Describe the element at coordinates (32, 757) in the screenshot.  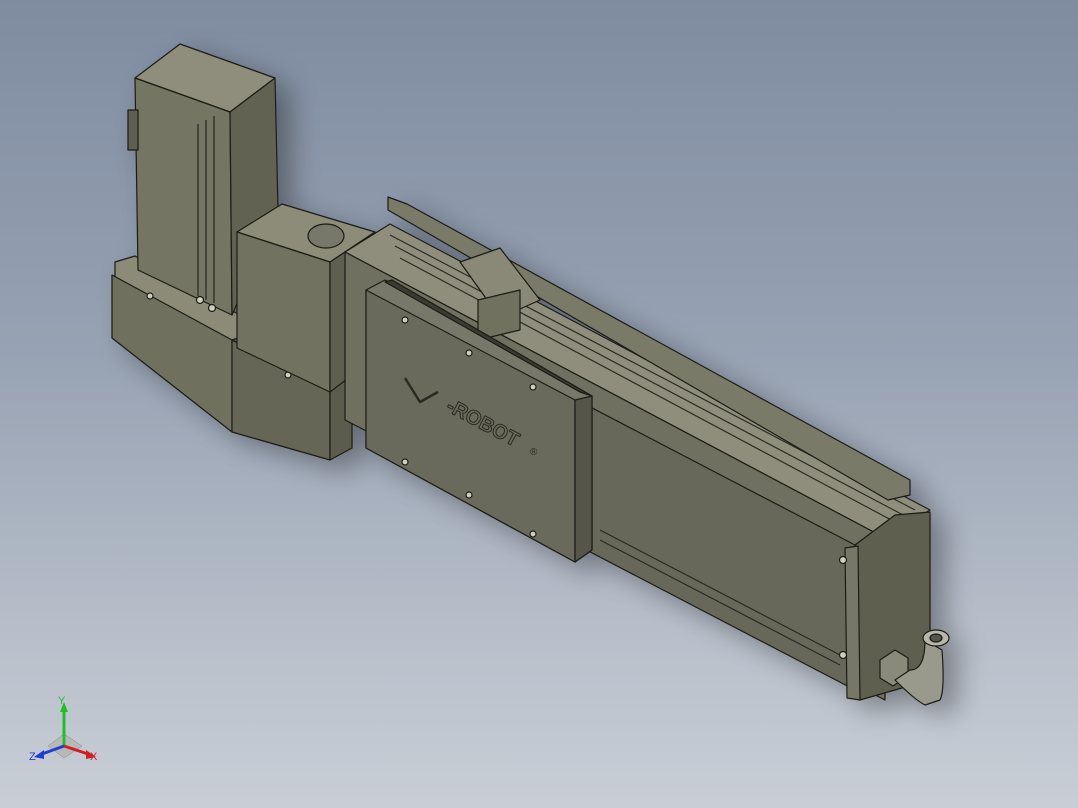
I see `z-axis-label: Z` at that location.